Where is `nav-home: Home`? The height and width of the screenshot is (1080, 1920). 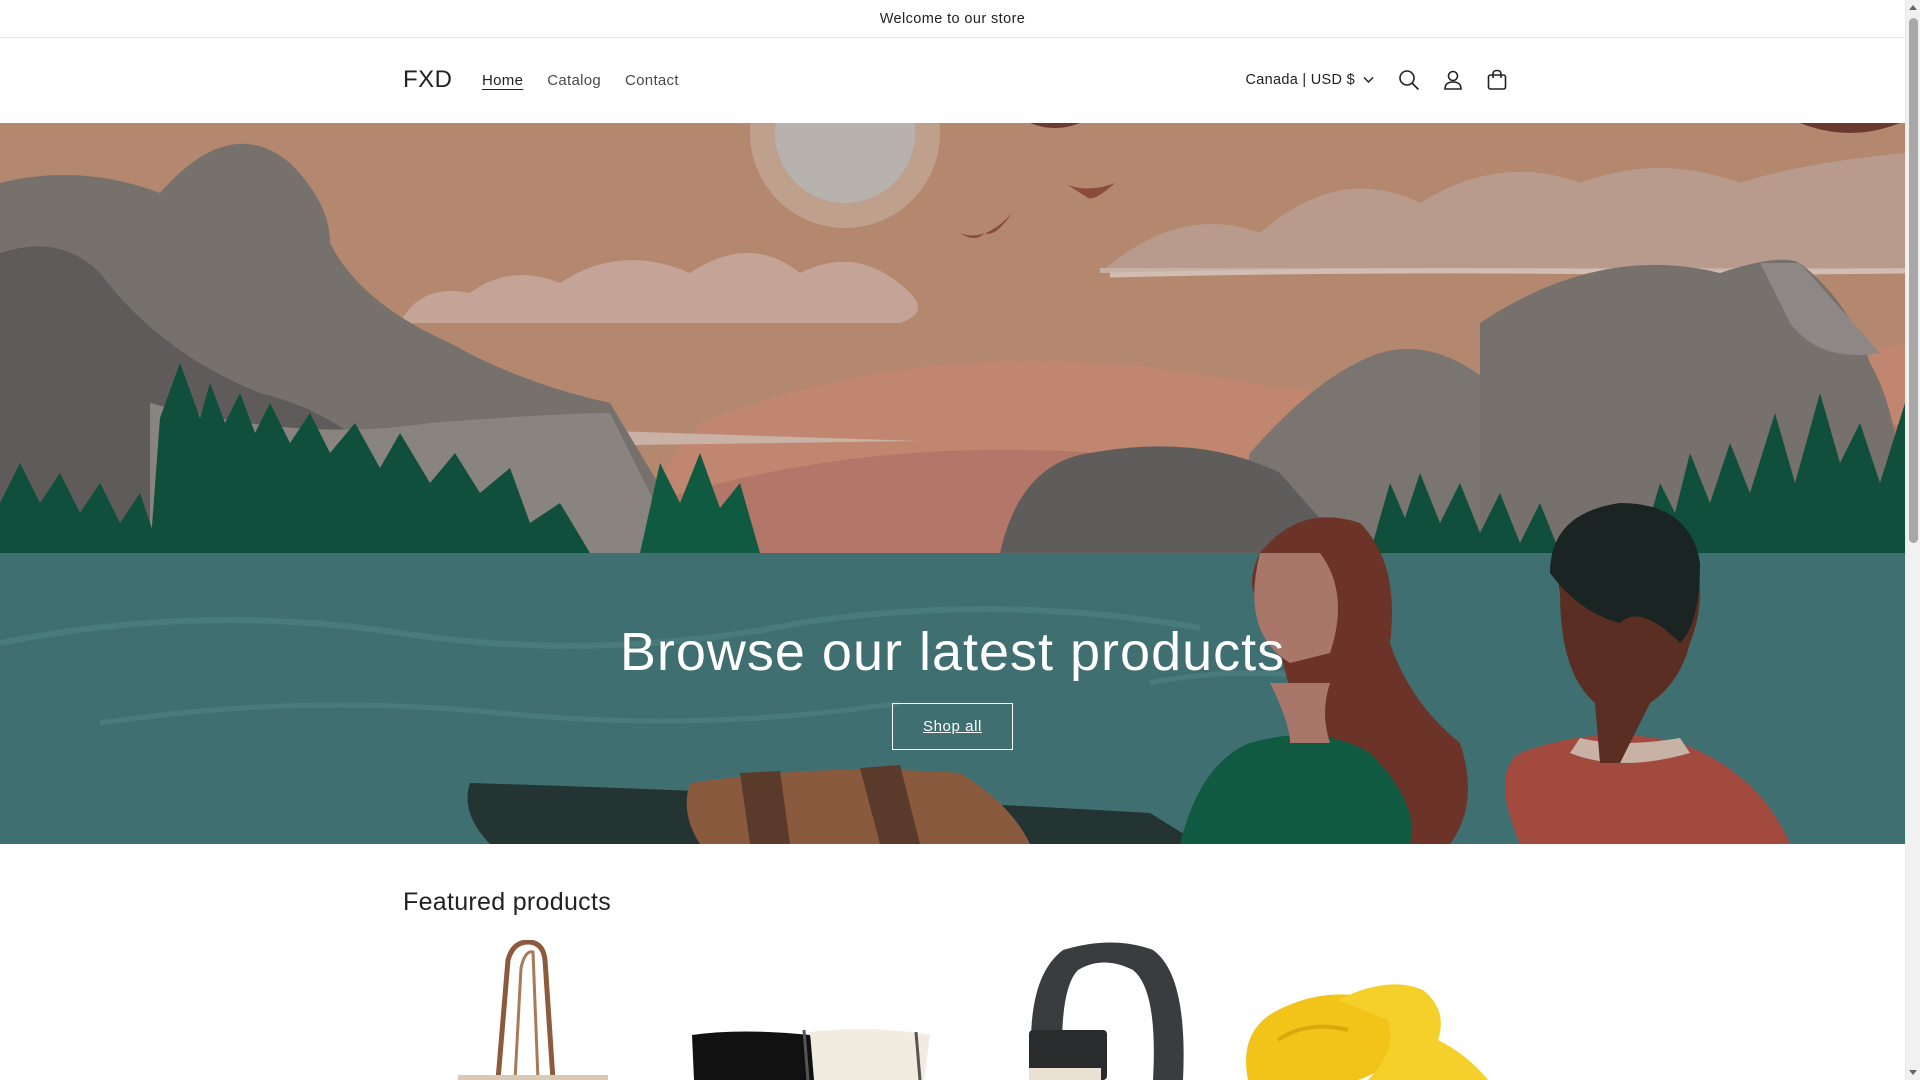 nav-home: Home is located at coordinates (502, 80).